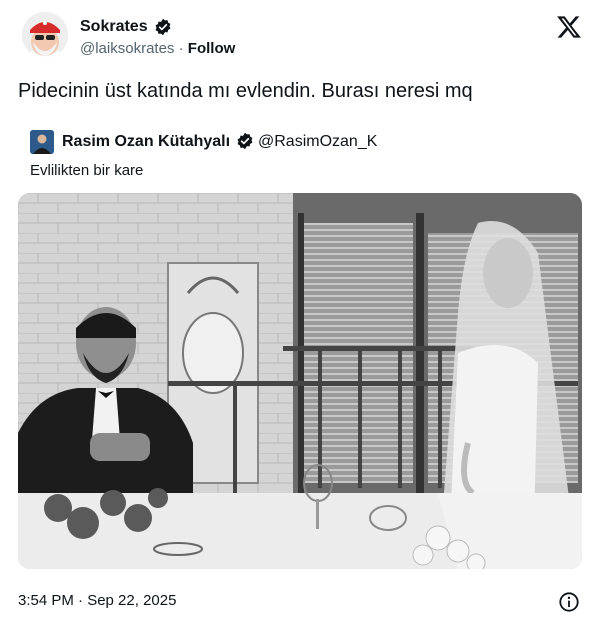 This screenshot has height=630, width=600. What do you see at coordinates (317, 142) in the screenshot?
I see `quoted-author-handle: @RasimOzan_K` at bounding box center [317, 142].